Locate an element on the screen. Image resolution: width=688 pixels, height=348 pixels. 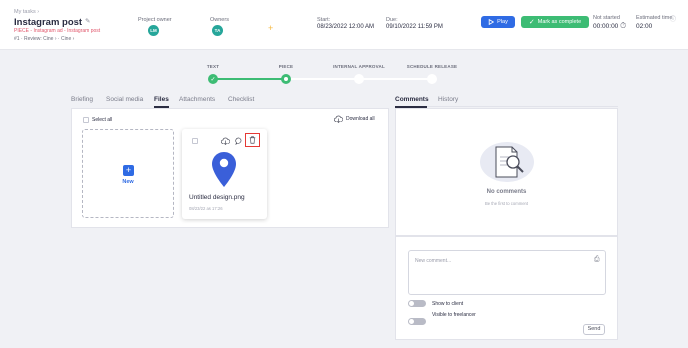
piece-link: PIECE - Instagram ad - Instagram post is located at coordinates (57, 31).